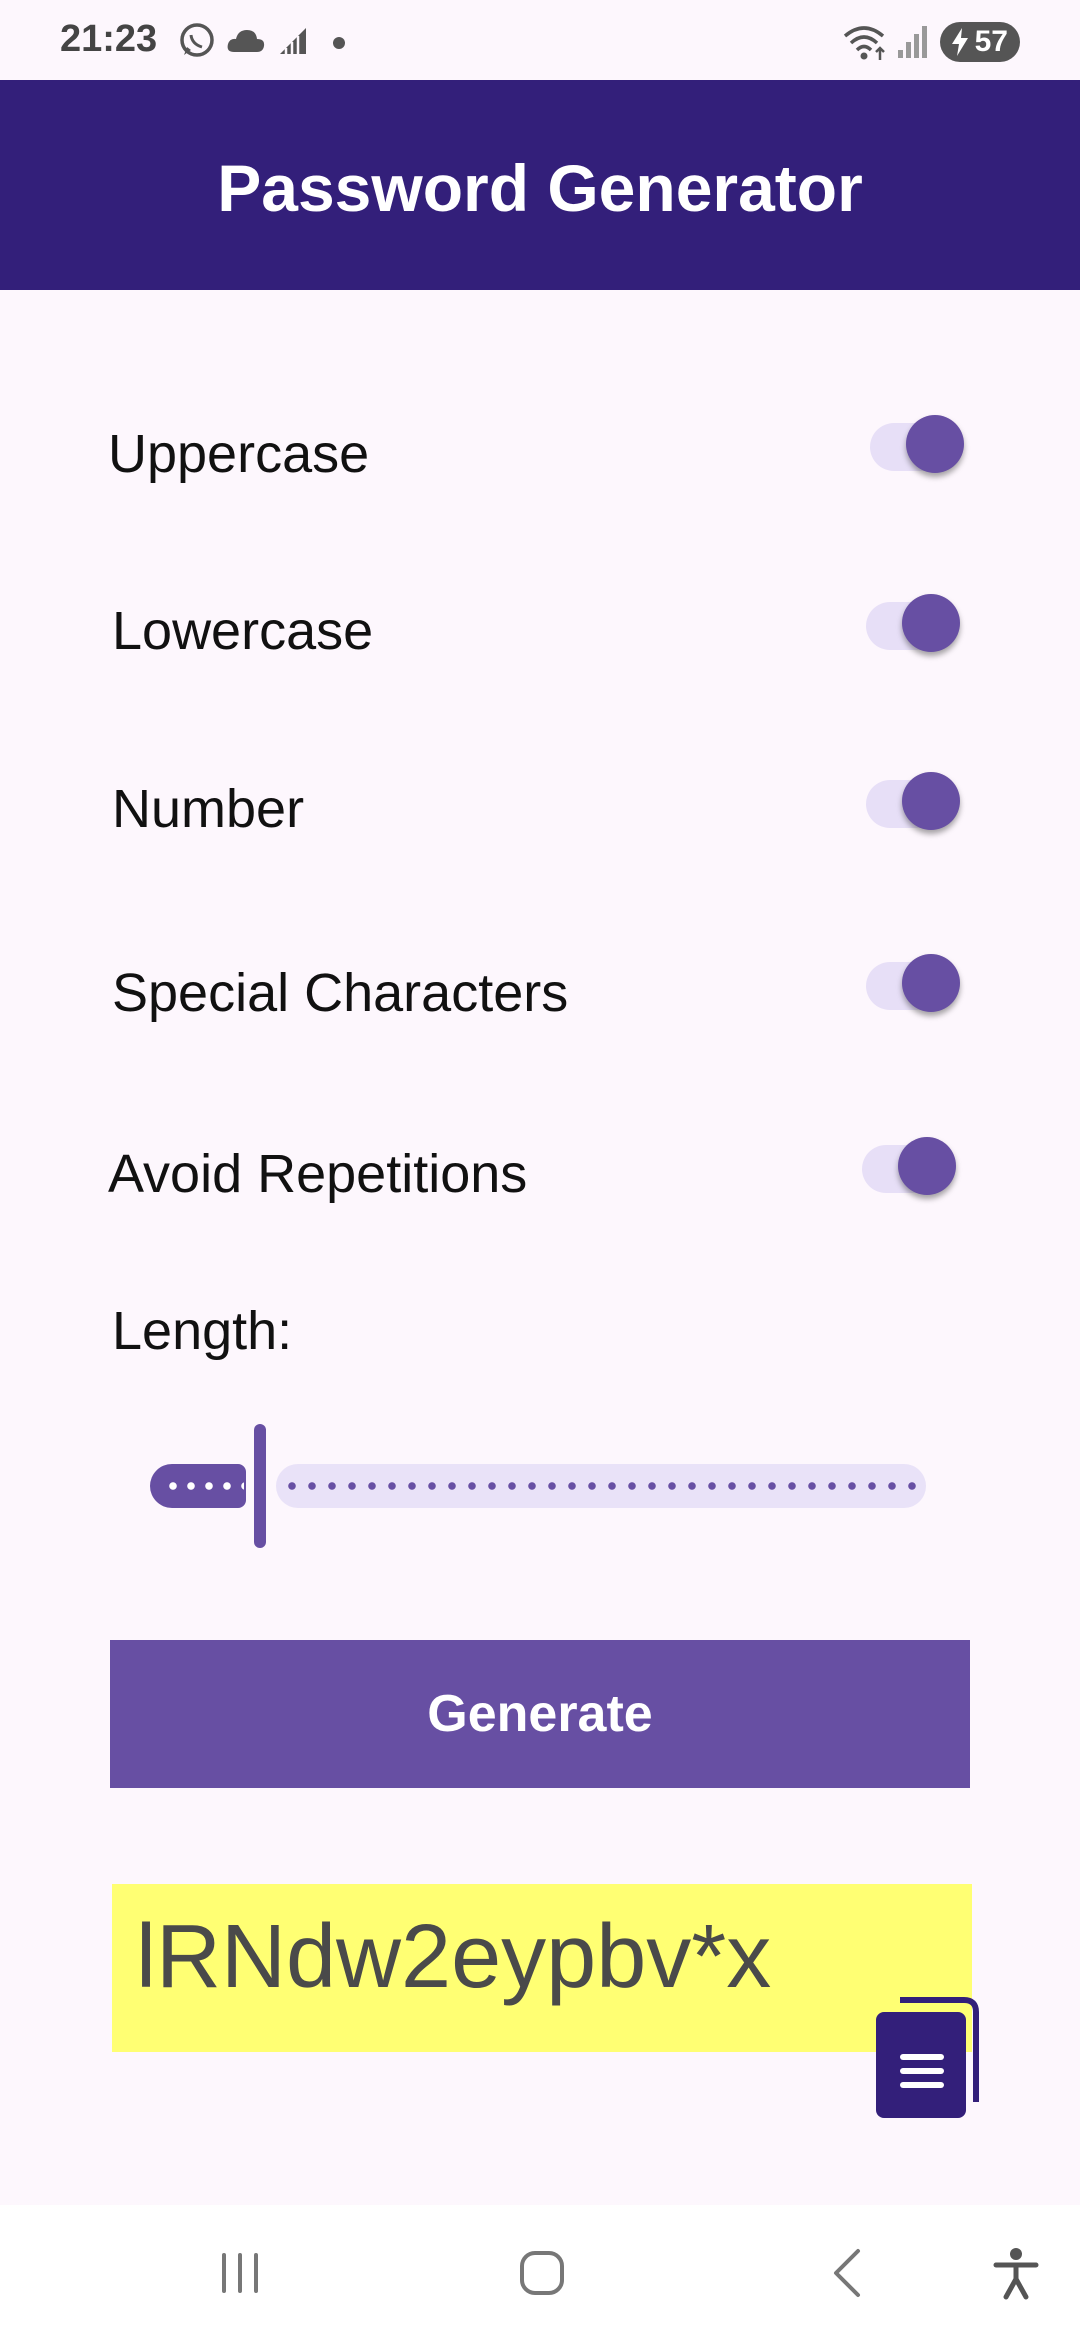 The height and width of the screenshot is (2340, 1080). I want to click on special-characters-toggle, so click(914, 986).